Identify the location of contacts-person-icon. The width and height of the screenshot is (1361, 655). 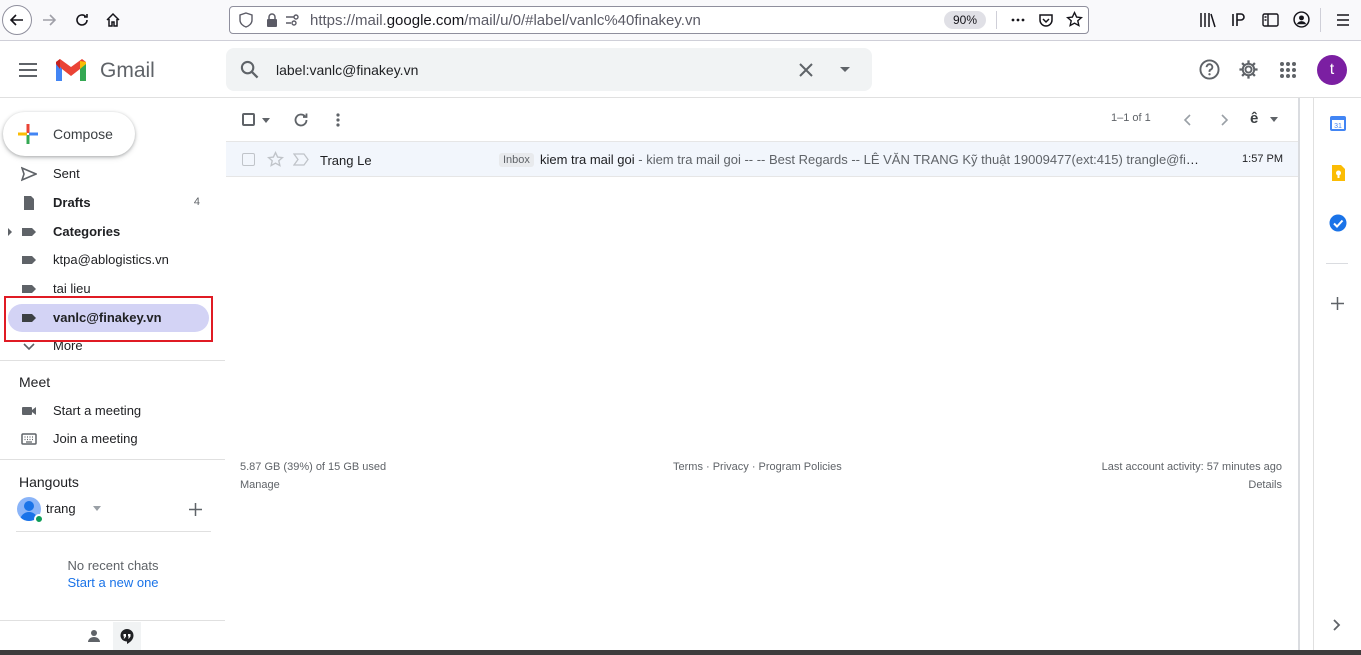
(94, 636).